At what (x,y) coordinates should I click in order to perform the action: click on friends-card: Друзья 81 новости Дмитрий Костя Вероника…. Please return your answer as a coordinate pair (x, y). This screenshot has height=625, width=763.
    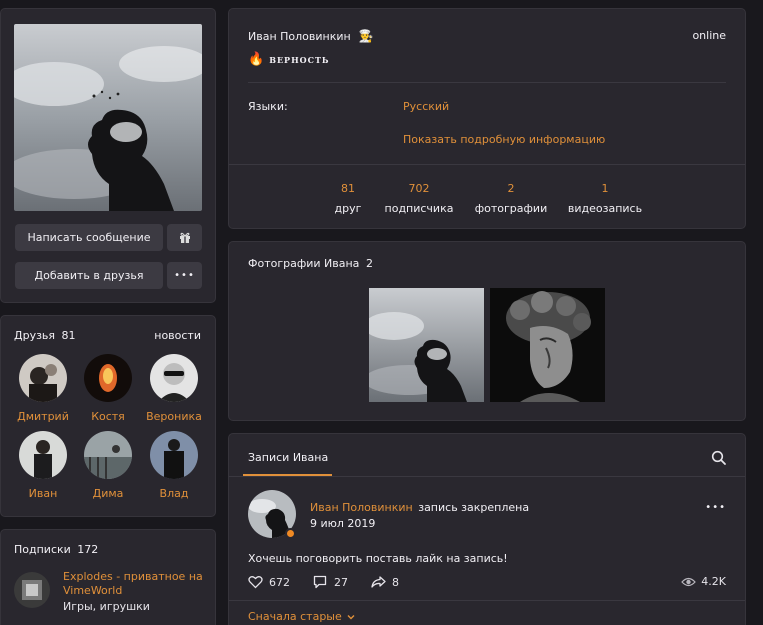
    Looking at the image, I should click on (108, 416).